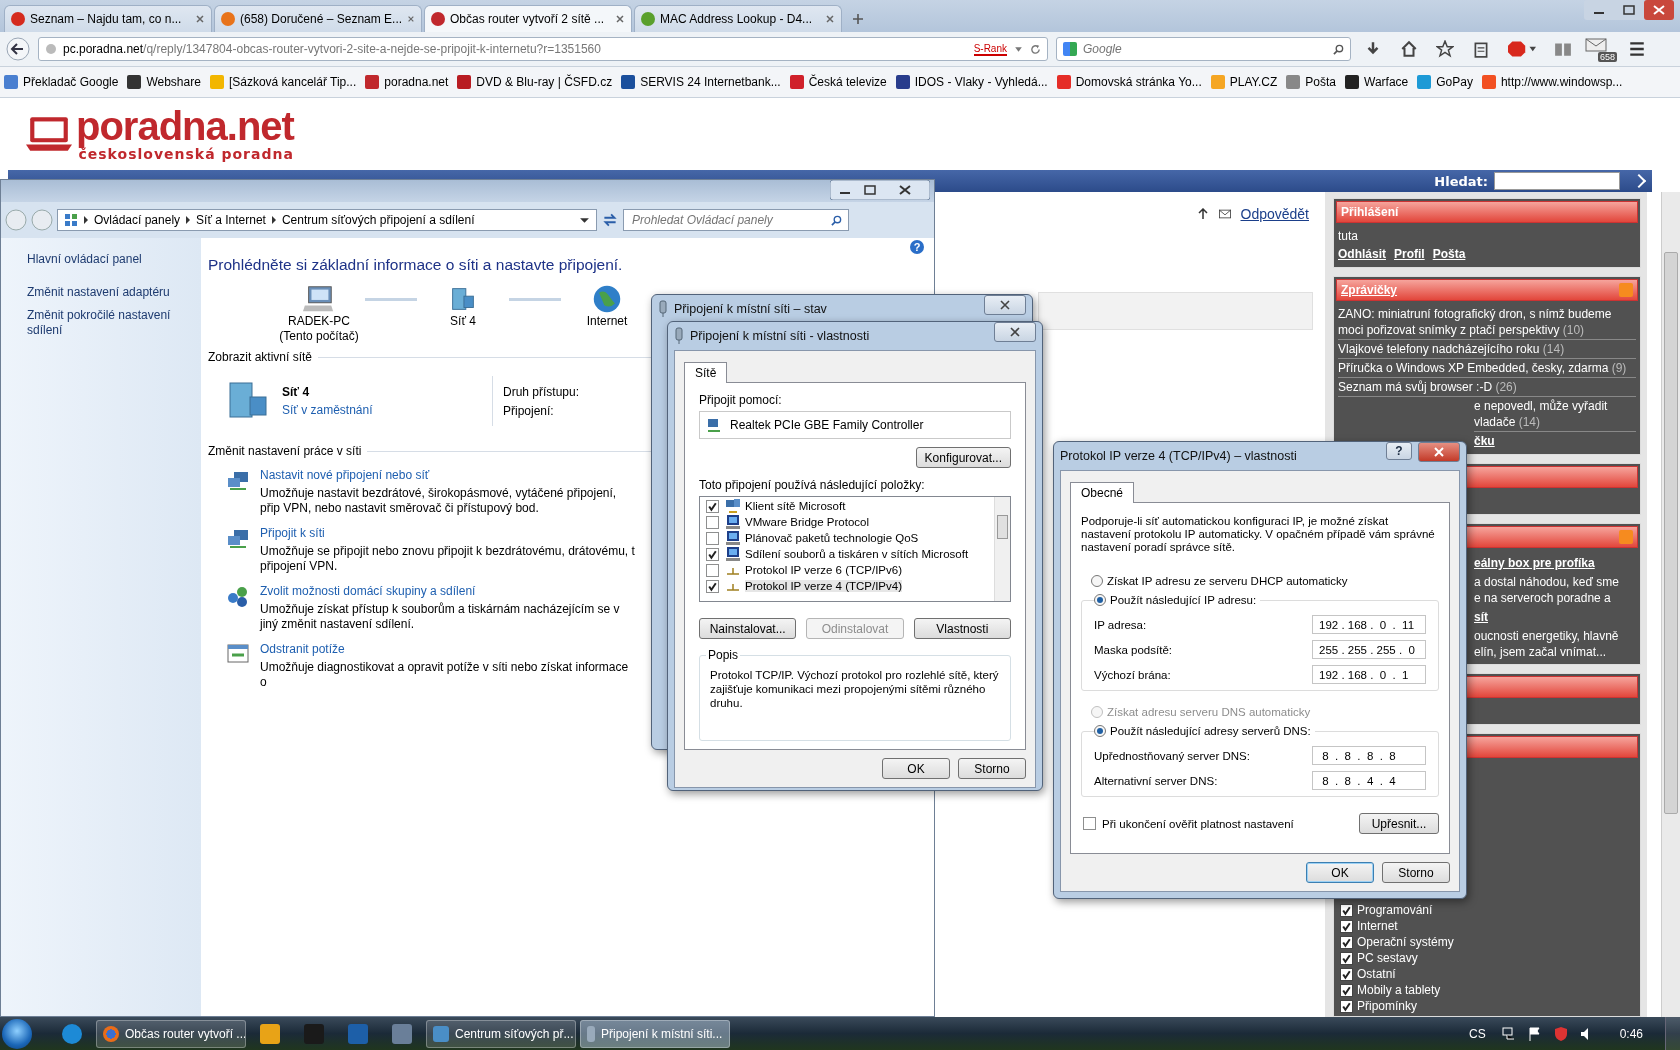 The width and height of the screenshot is (1680, 1050). I want to click on bookmark: GoPay, so click(1445, 82).